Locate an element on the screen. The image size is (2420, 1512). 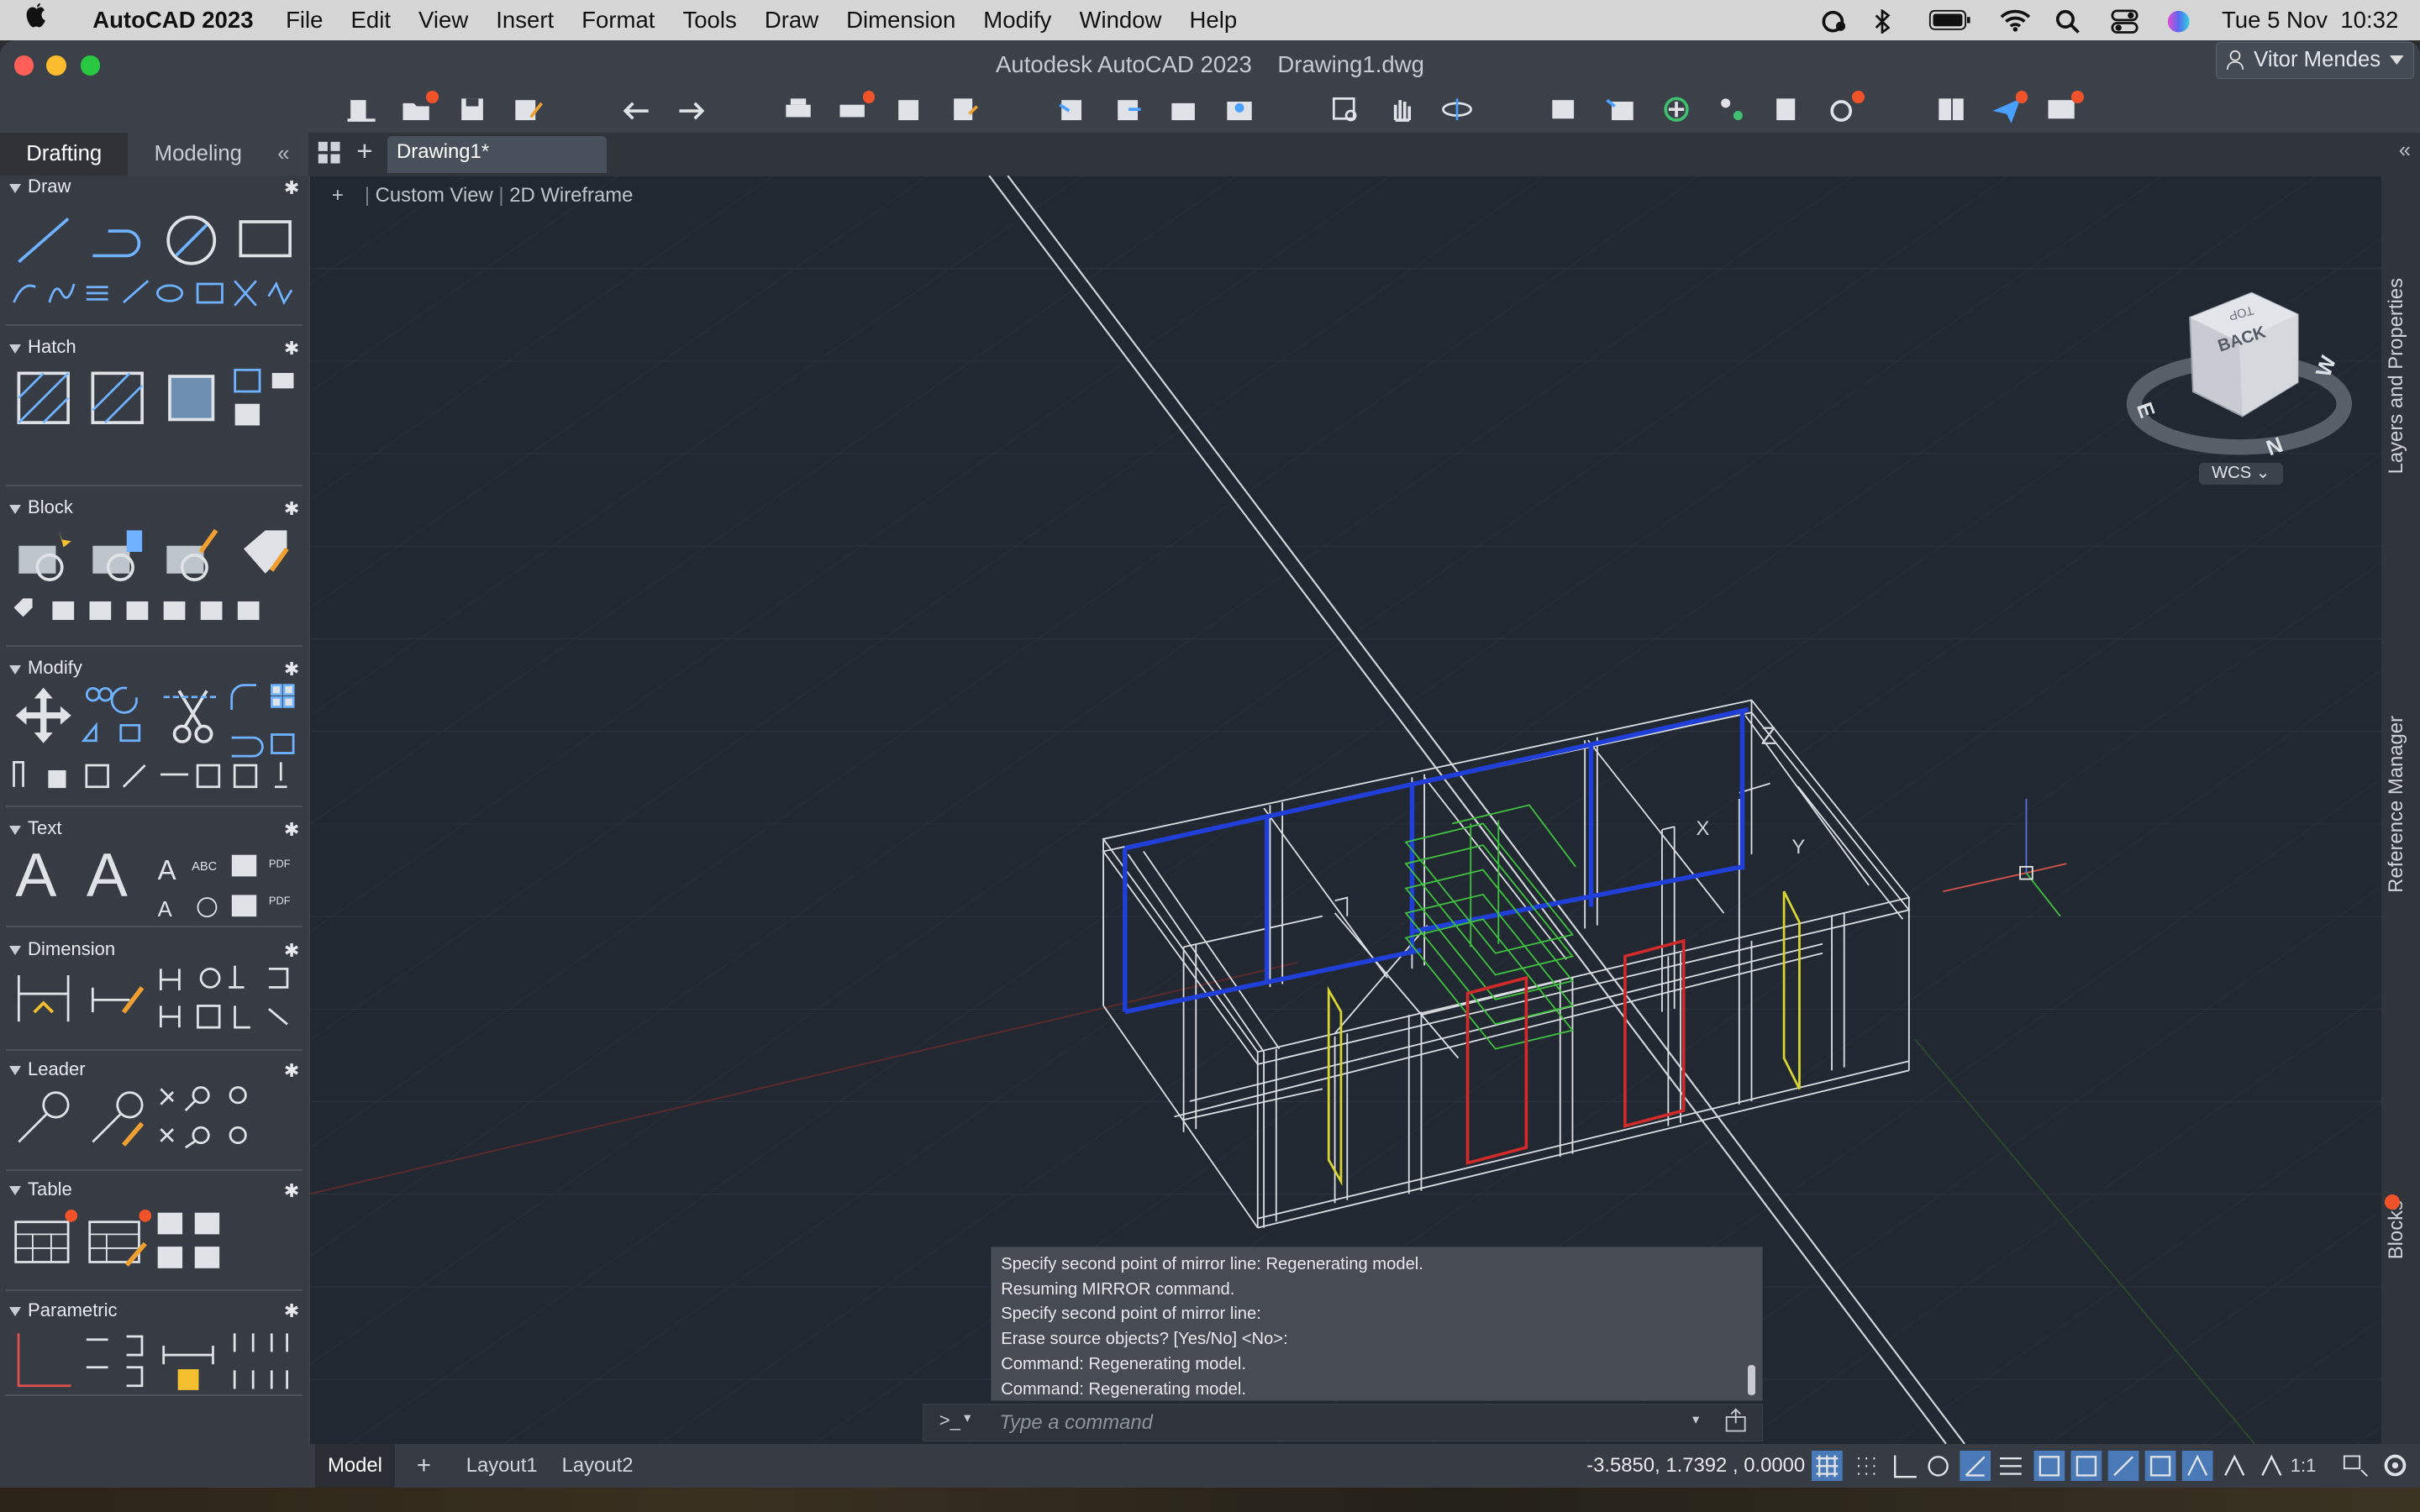
undo-icon is located at coordinates (636, 109).